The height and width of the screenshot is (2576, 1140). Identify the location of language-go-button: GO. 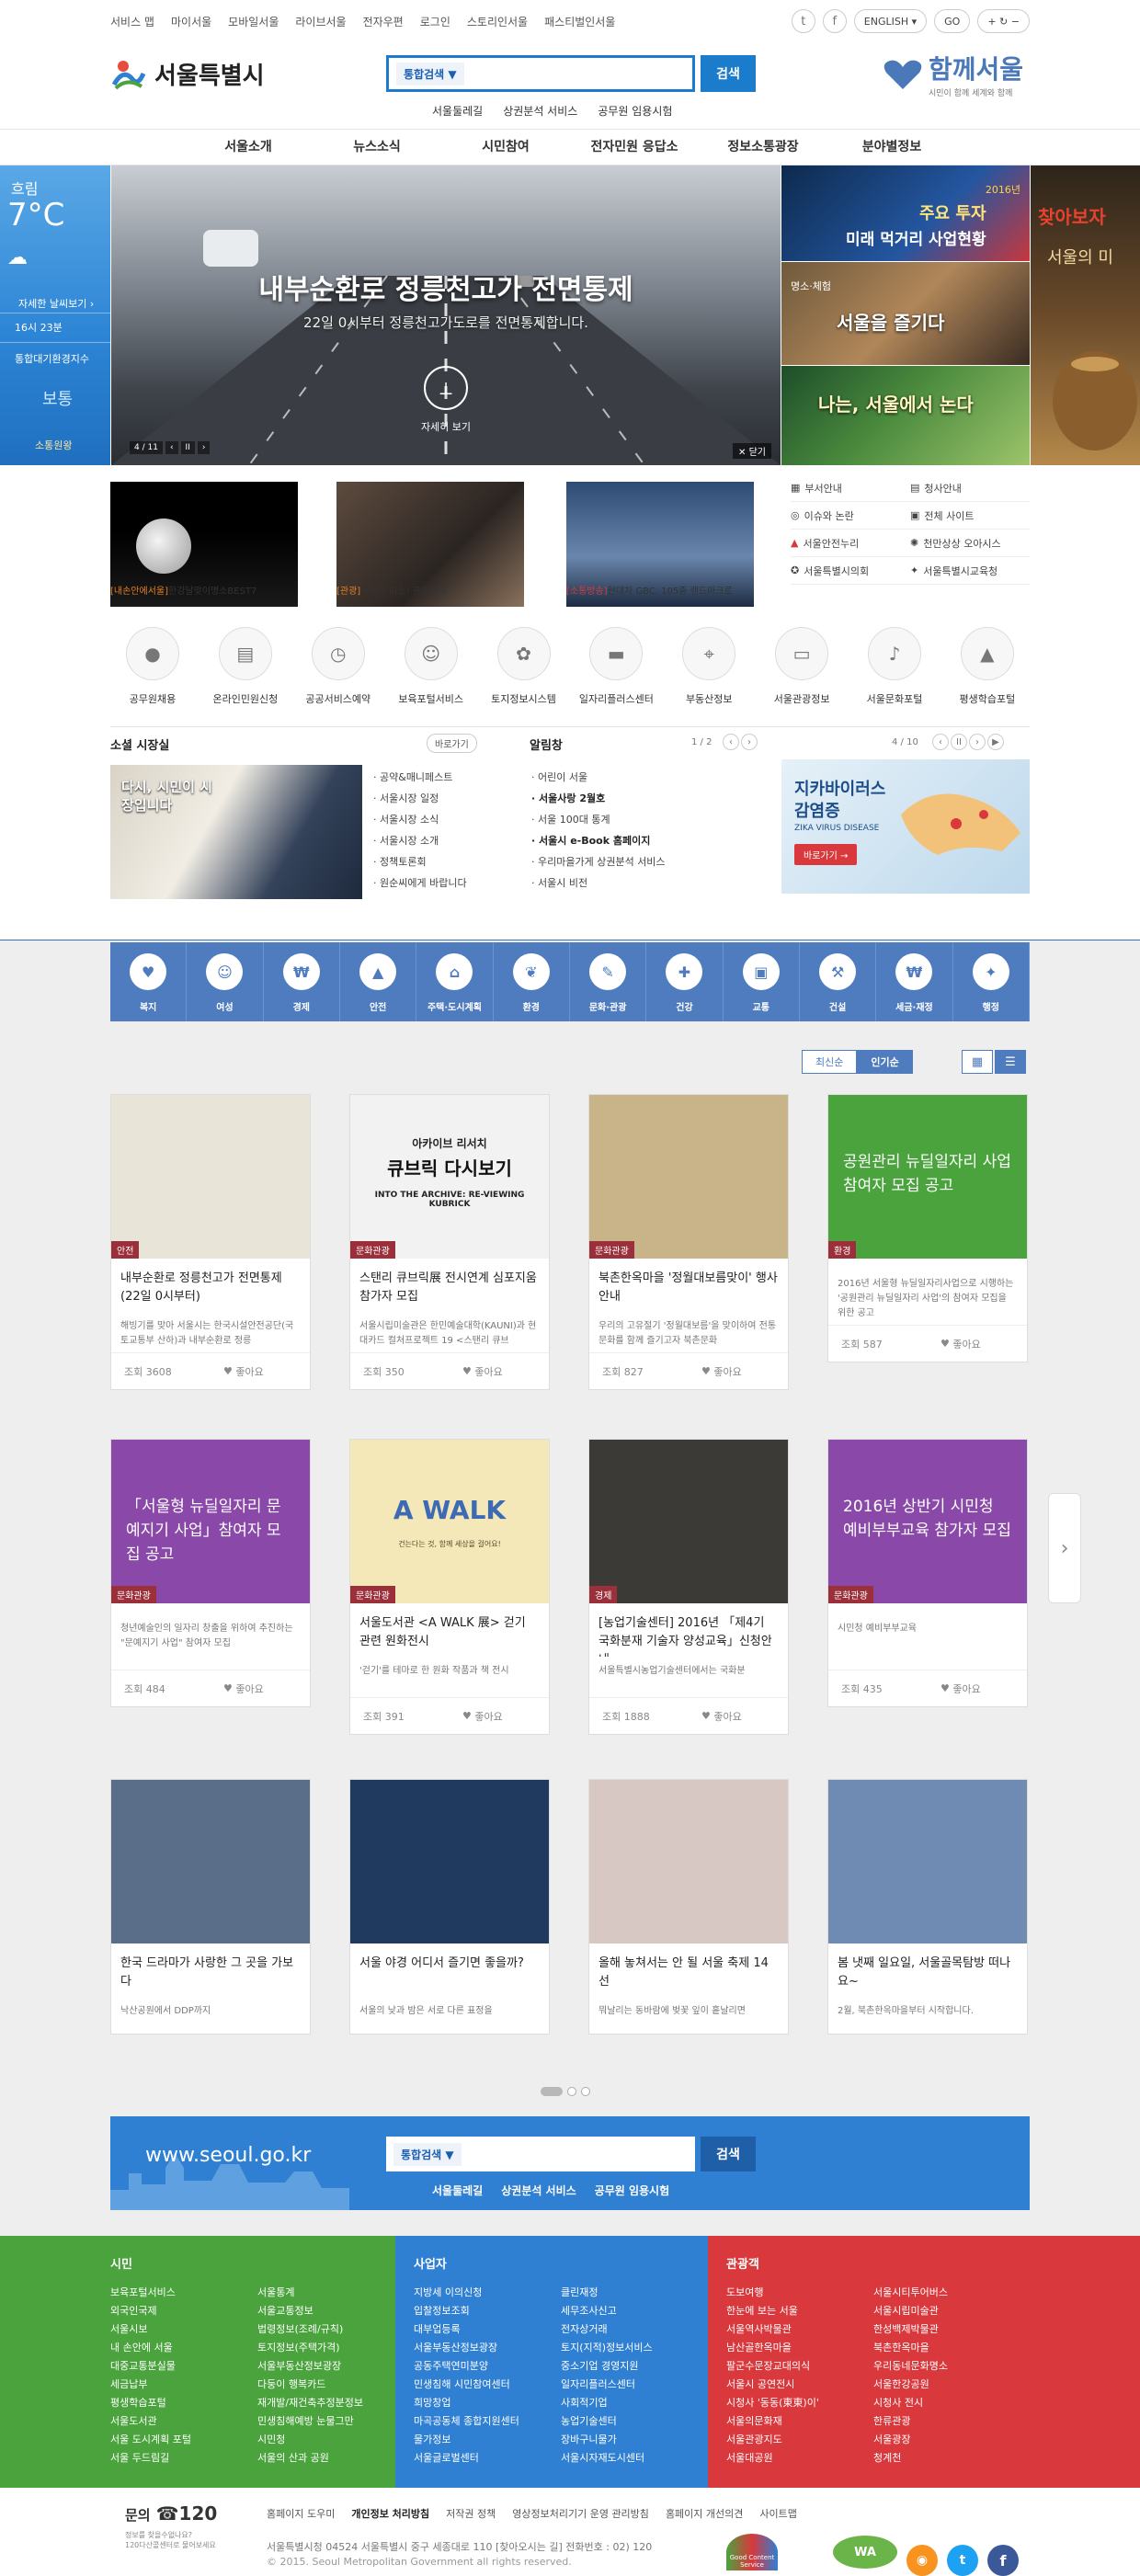
(953, 21).